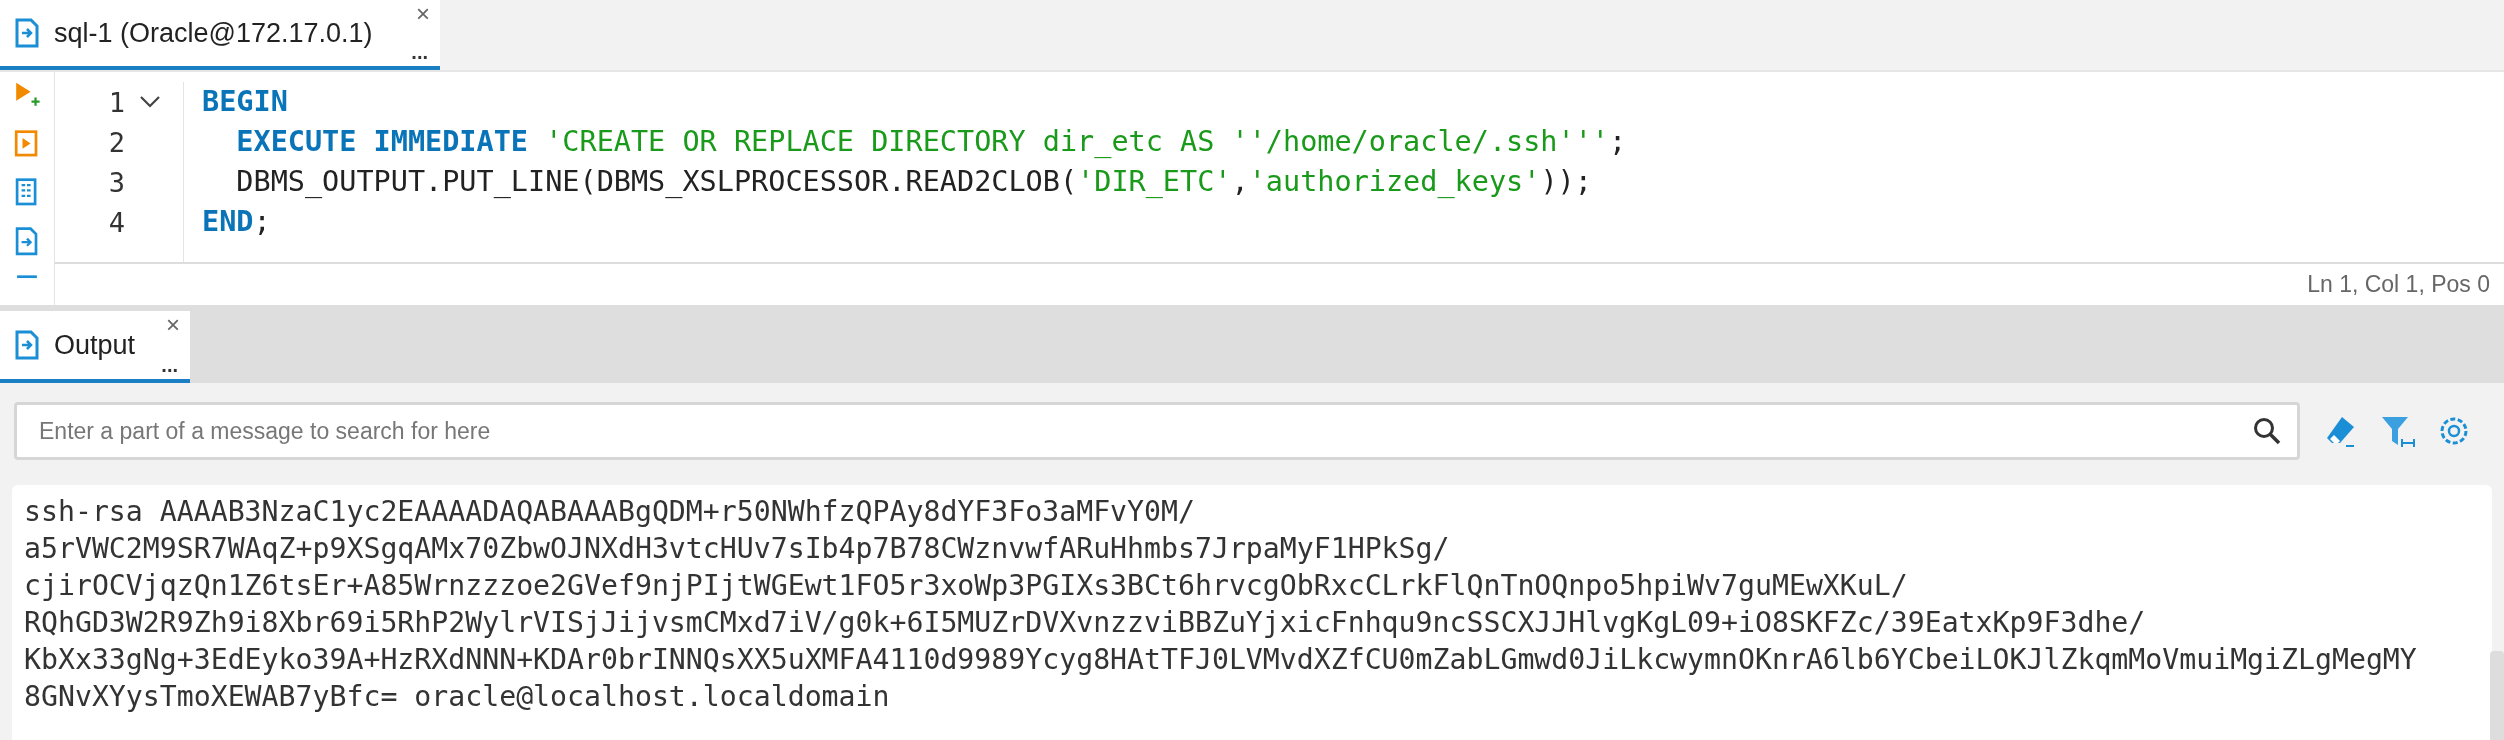  What do you see at coordinates (914, 182) in the screenshot?
I see `code-line: DBMS_OUTPUT.PUT_LINE(DBMS_XSLPROCESSOR.READ2CLOB('DIR_ETC','authorized_keys'));` at bounding box center [914, 182].